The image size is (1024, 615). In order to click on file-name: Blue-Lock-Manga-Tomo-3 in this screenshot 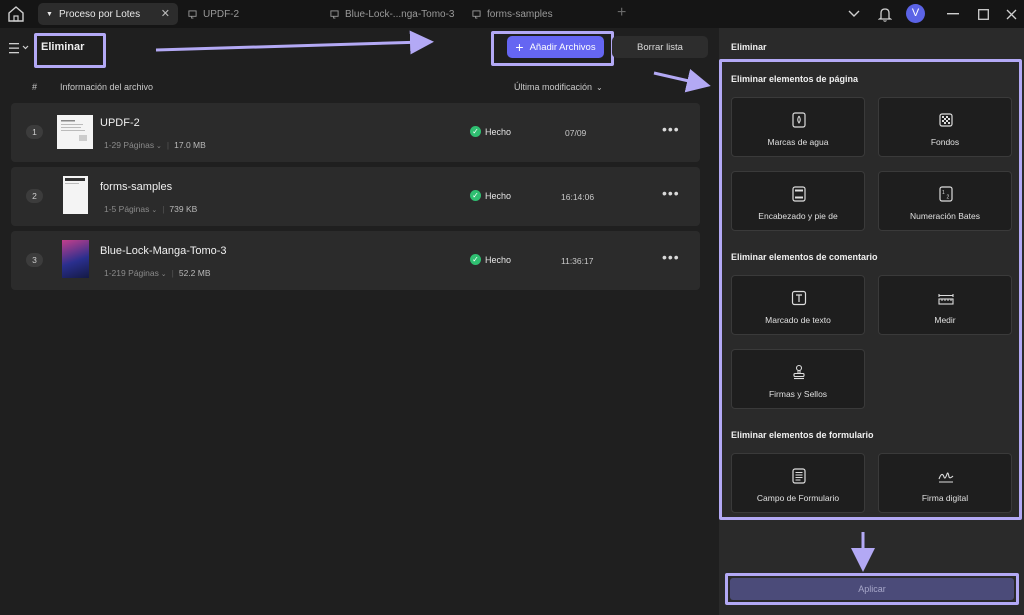, I will do `click(163, 251)`.